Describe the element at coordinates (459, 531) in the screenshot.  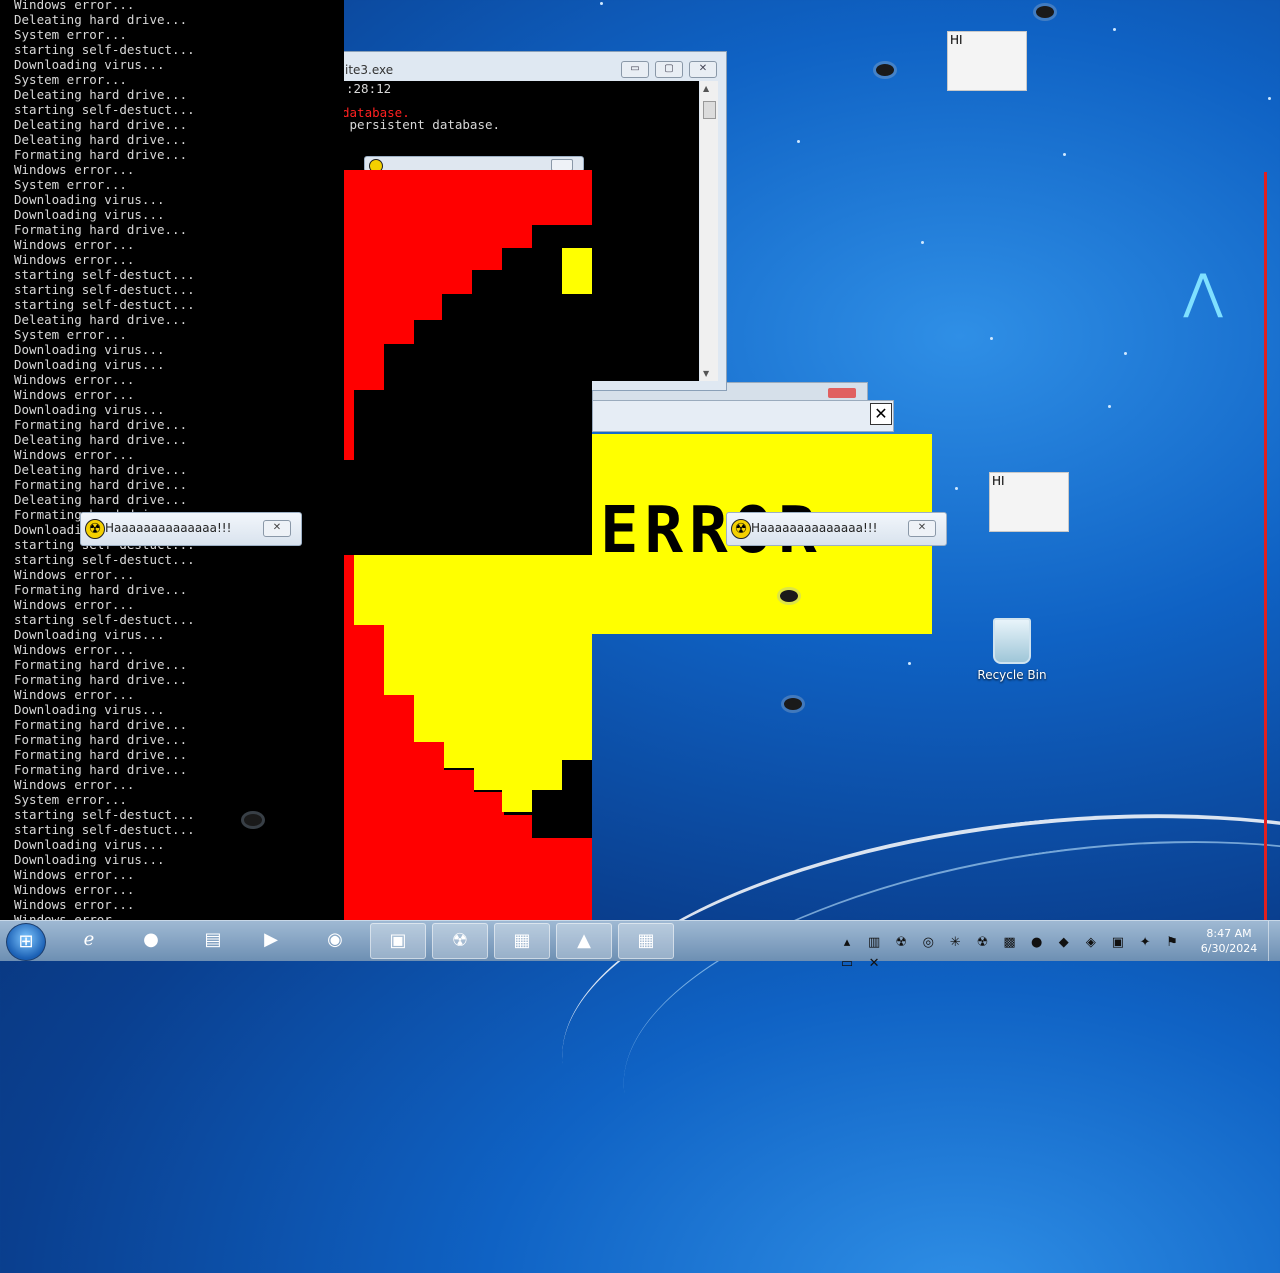
I see `error-graphic-svg` at that location.